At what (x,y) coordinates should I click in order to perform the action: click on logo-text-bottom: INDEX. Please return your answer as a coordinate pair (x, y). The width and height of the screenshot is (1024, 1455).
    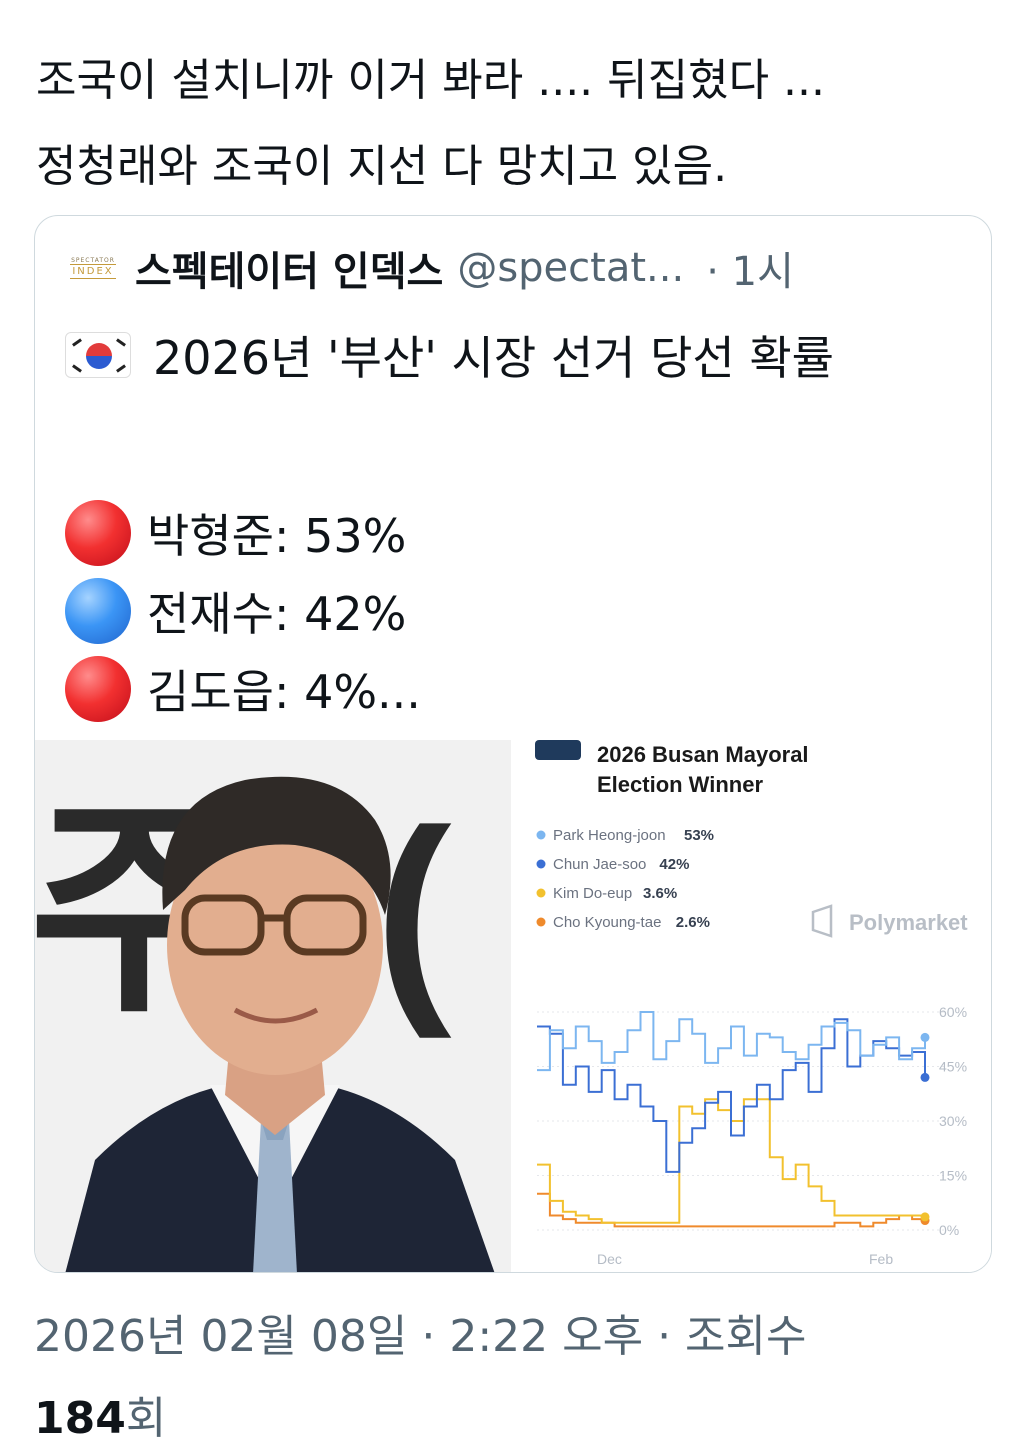
    Looking at the image, I should click on (93, 271).